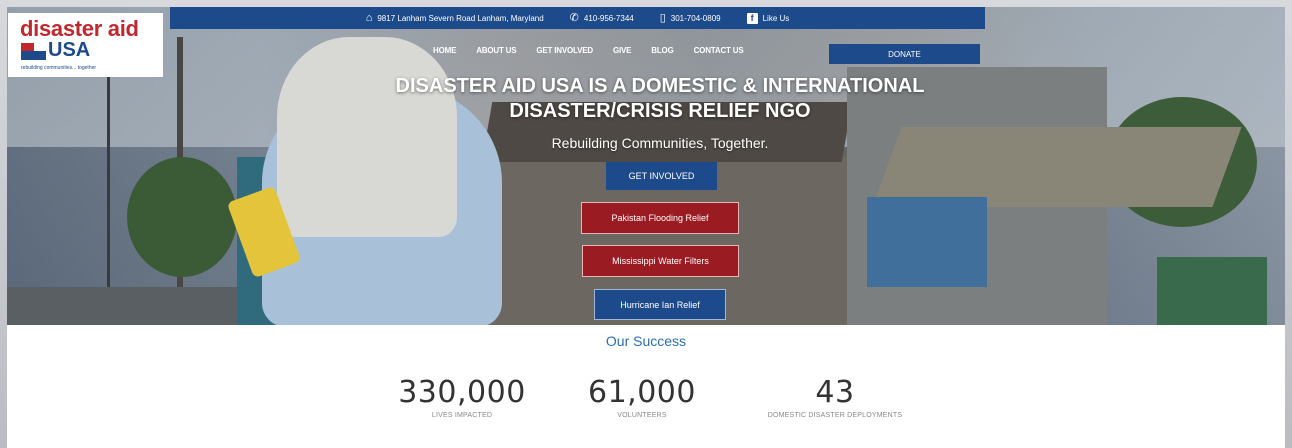 The image size is (1292, 448). Describe the element at coordinates (444, 50) in the screenshot. I see `nav-home: HOME` at that location.